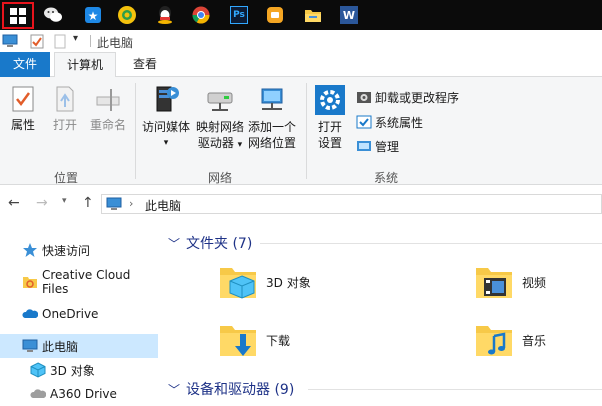  I want to click on folder-tile-3d-objects: 3D 对象, so click(264, 282).